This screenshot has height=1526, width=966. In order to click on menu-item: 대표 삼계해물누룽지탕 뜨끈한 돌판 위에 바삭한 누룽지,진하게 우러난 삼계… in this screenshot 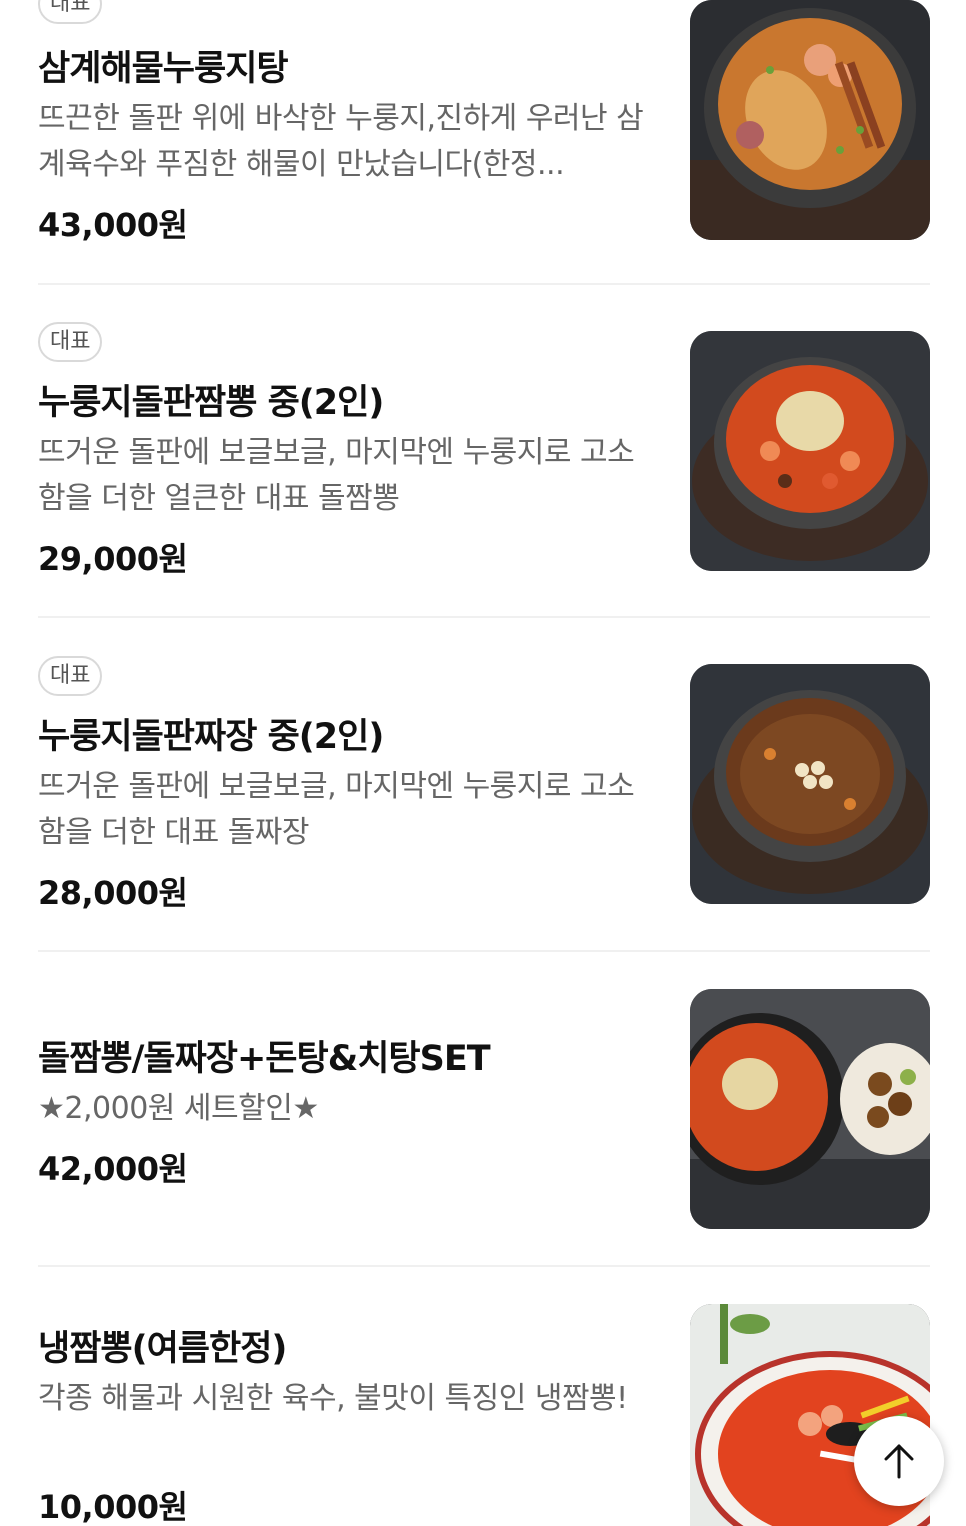, I will do `click(484, 122)`.